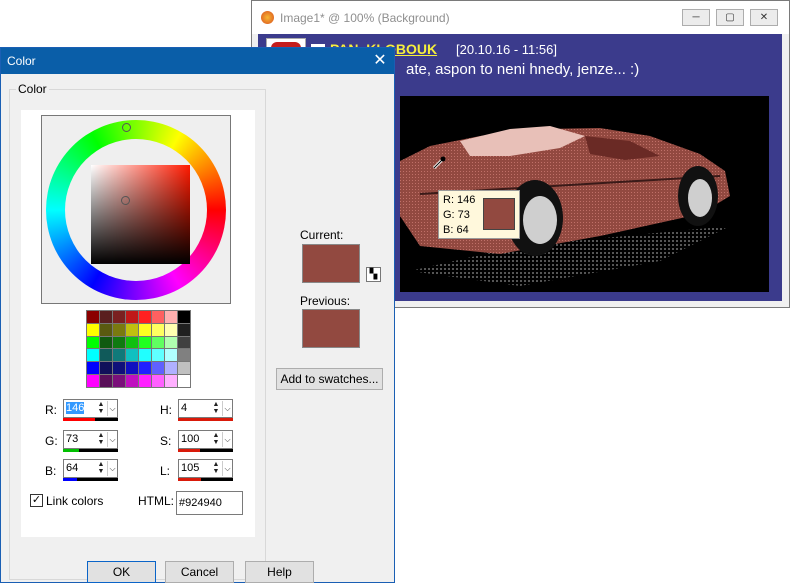 This screenshot has width=790, height=583. Describe the element at coordinates (184, 408) in the screenshot. I see `h-value: 4` at that location.